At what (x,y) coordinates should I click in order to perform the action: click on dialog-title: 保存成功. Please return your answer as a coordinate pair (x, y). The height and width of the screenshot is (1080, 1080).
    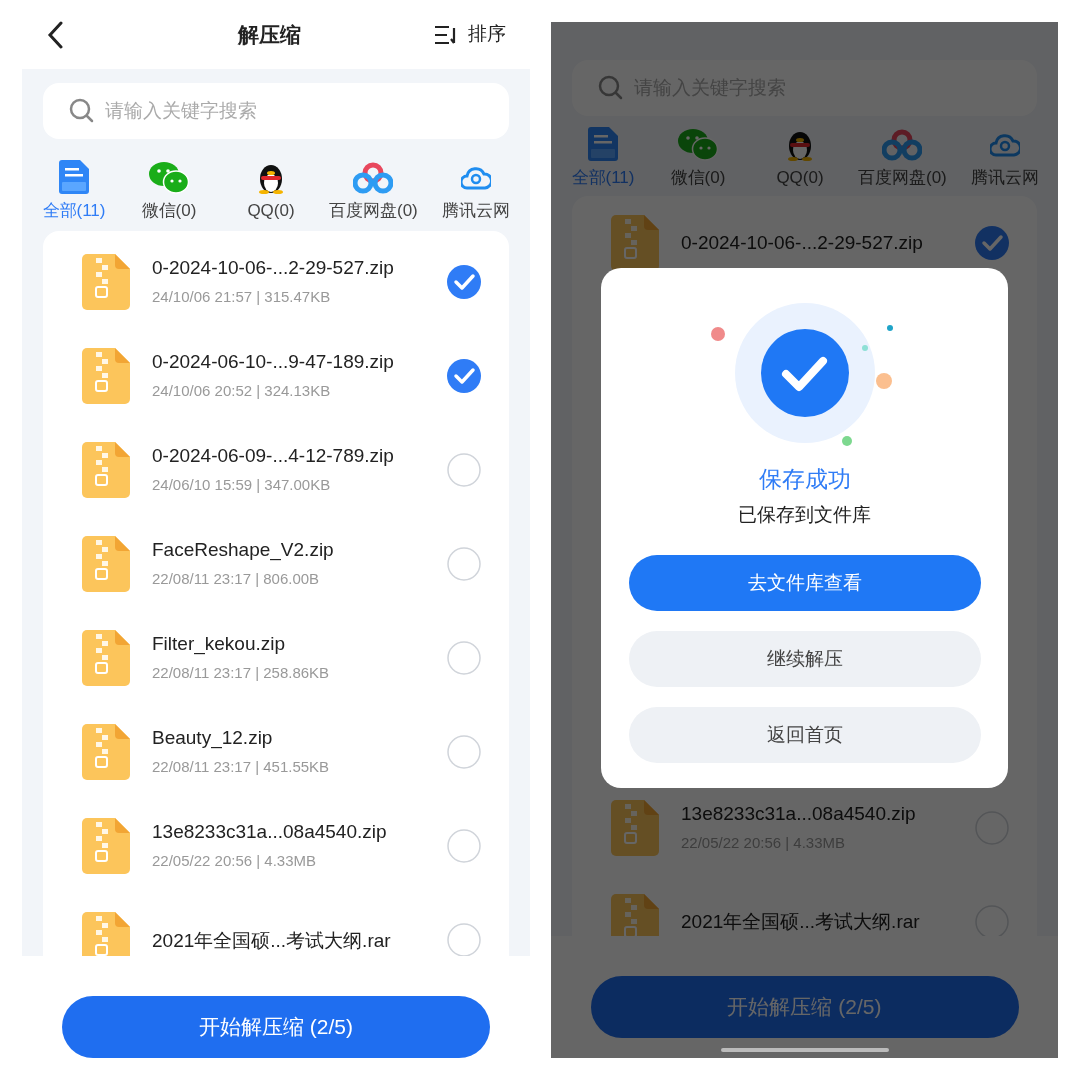
    Looking at the image, I should click on (804, 479).